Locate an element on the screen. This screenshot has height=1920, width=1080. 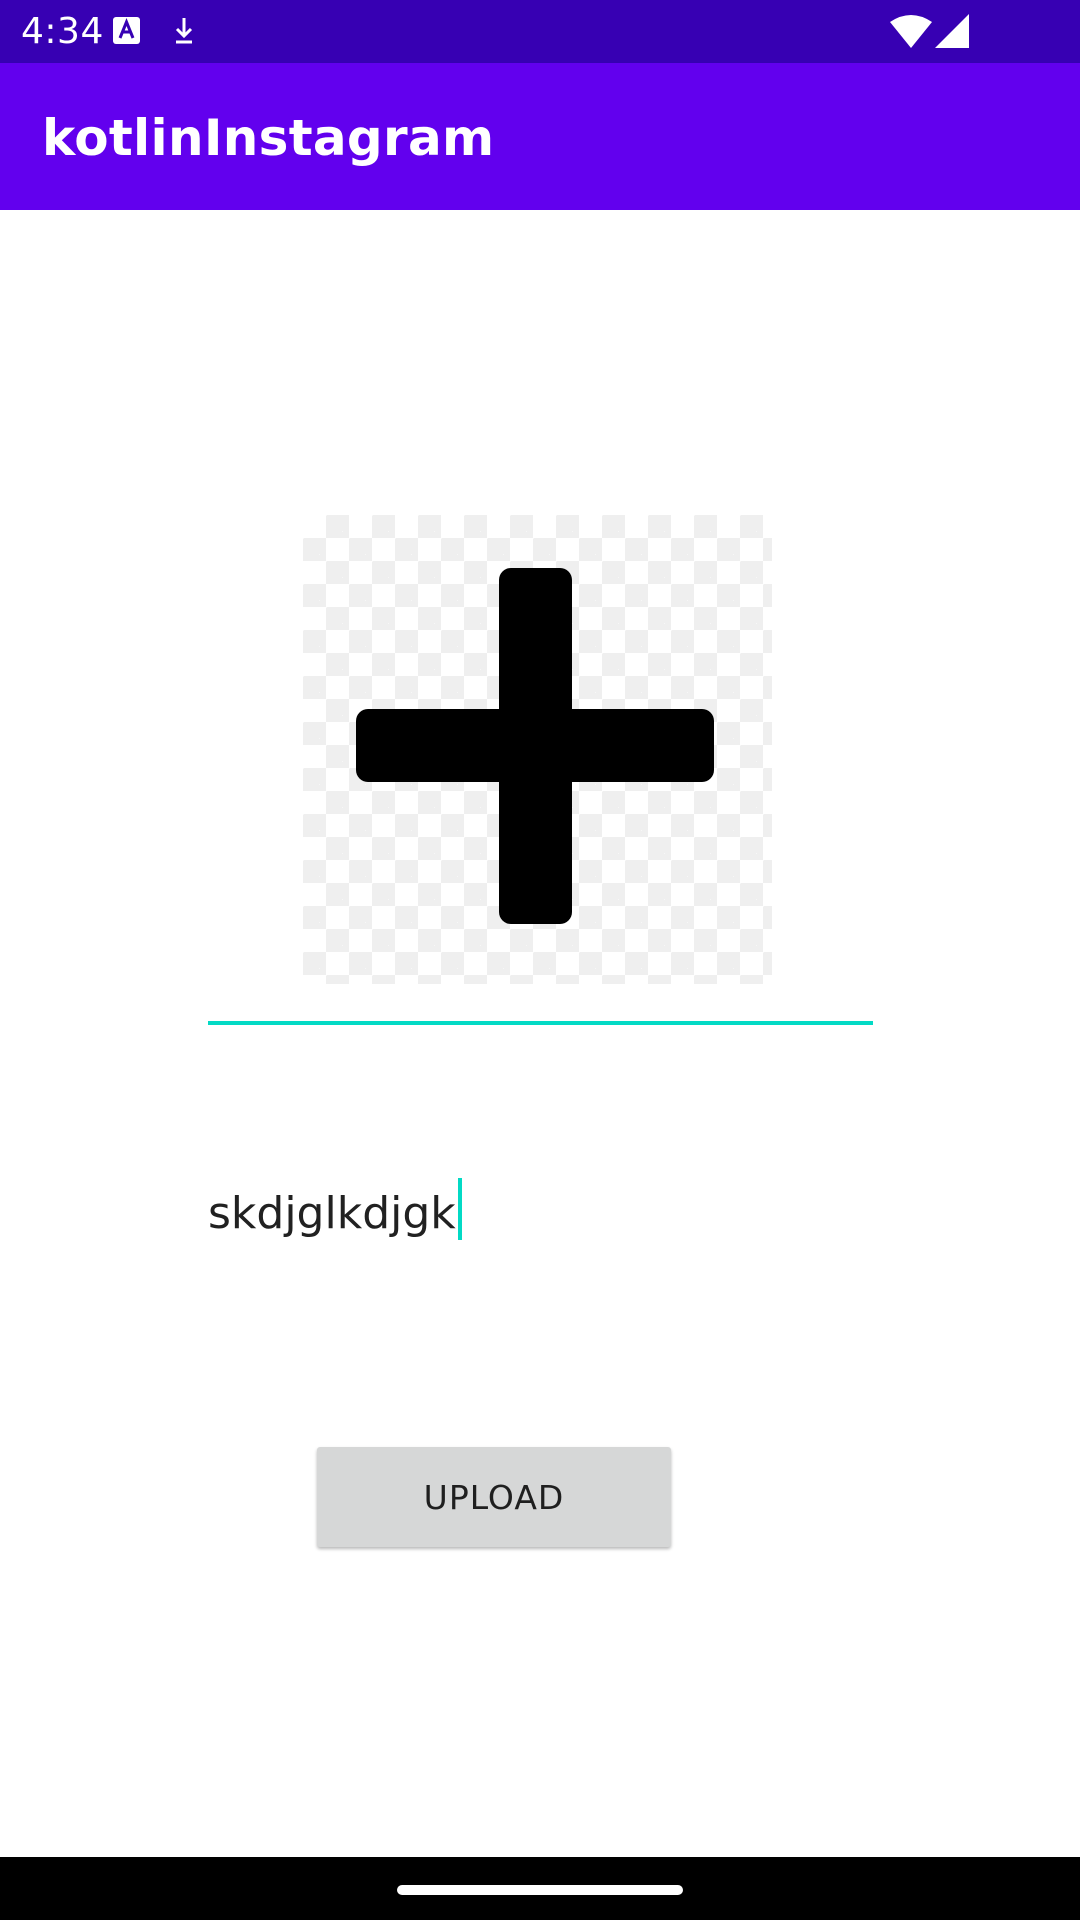
home-gesture-handle is located at coordinates (540, 1890).